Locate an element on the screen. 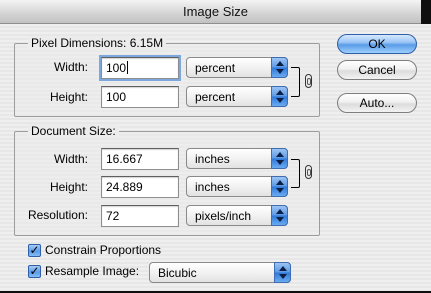  constrain-proportions-label: Constrain Proportions is located at coordinates (103, 250).